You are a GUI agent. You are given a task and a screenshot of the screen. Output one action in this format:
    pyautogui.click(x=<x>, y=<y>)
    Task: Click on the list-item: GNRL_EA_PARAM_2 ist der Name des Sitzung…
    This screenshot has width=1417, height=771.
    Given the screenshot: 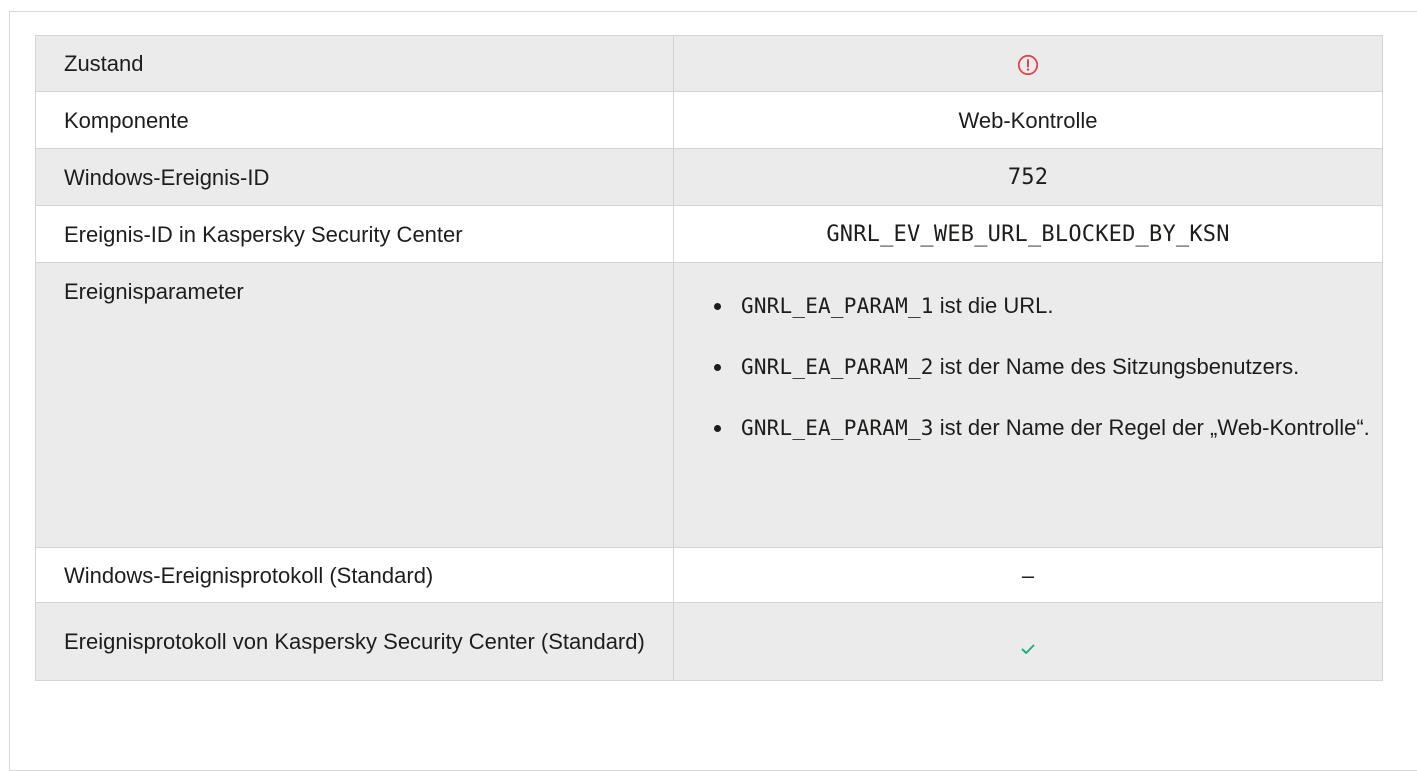 What is the action you would take?
    pyautogui.click(x=1048, y=367)
    